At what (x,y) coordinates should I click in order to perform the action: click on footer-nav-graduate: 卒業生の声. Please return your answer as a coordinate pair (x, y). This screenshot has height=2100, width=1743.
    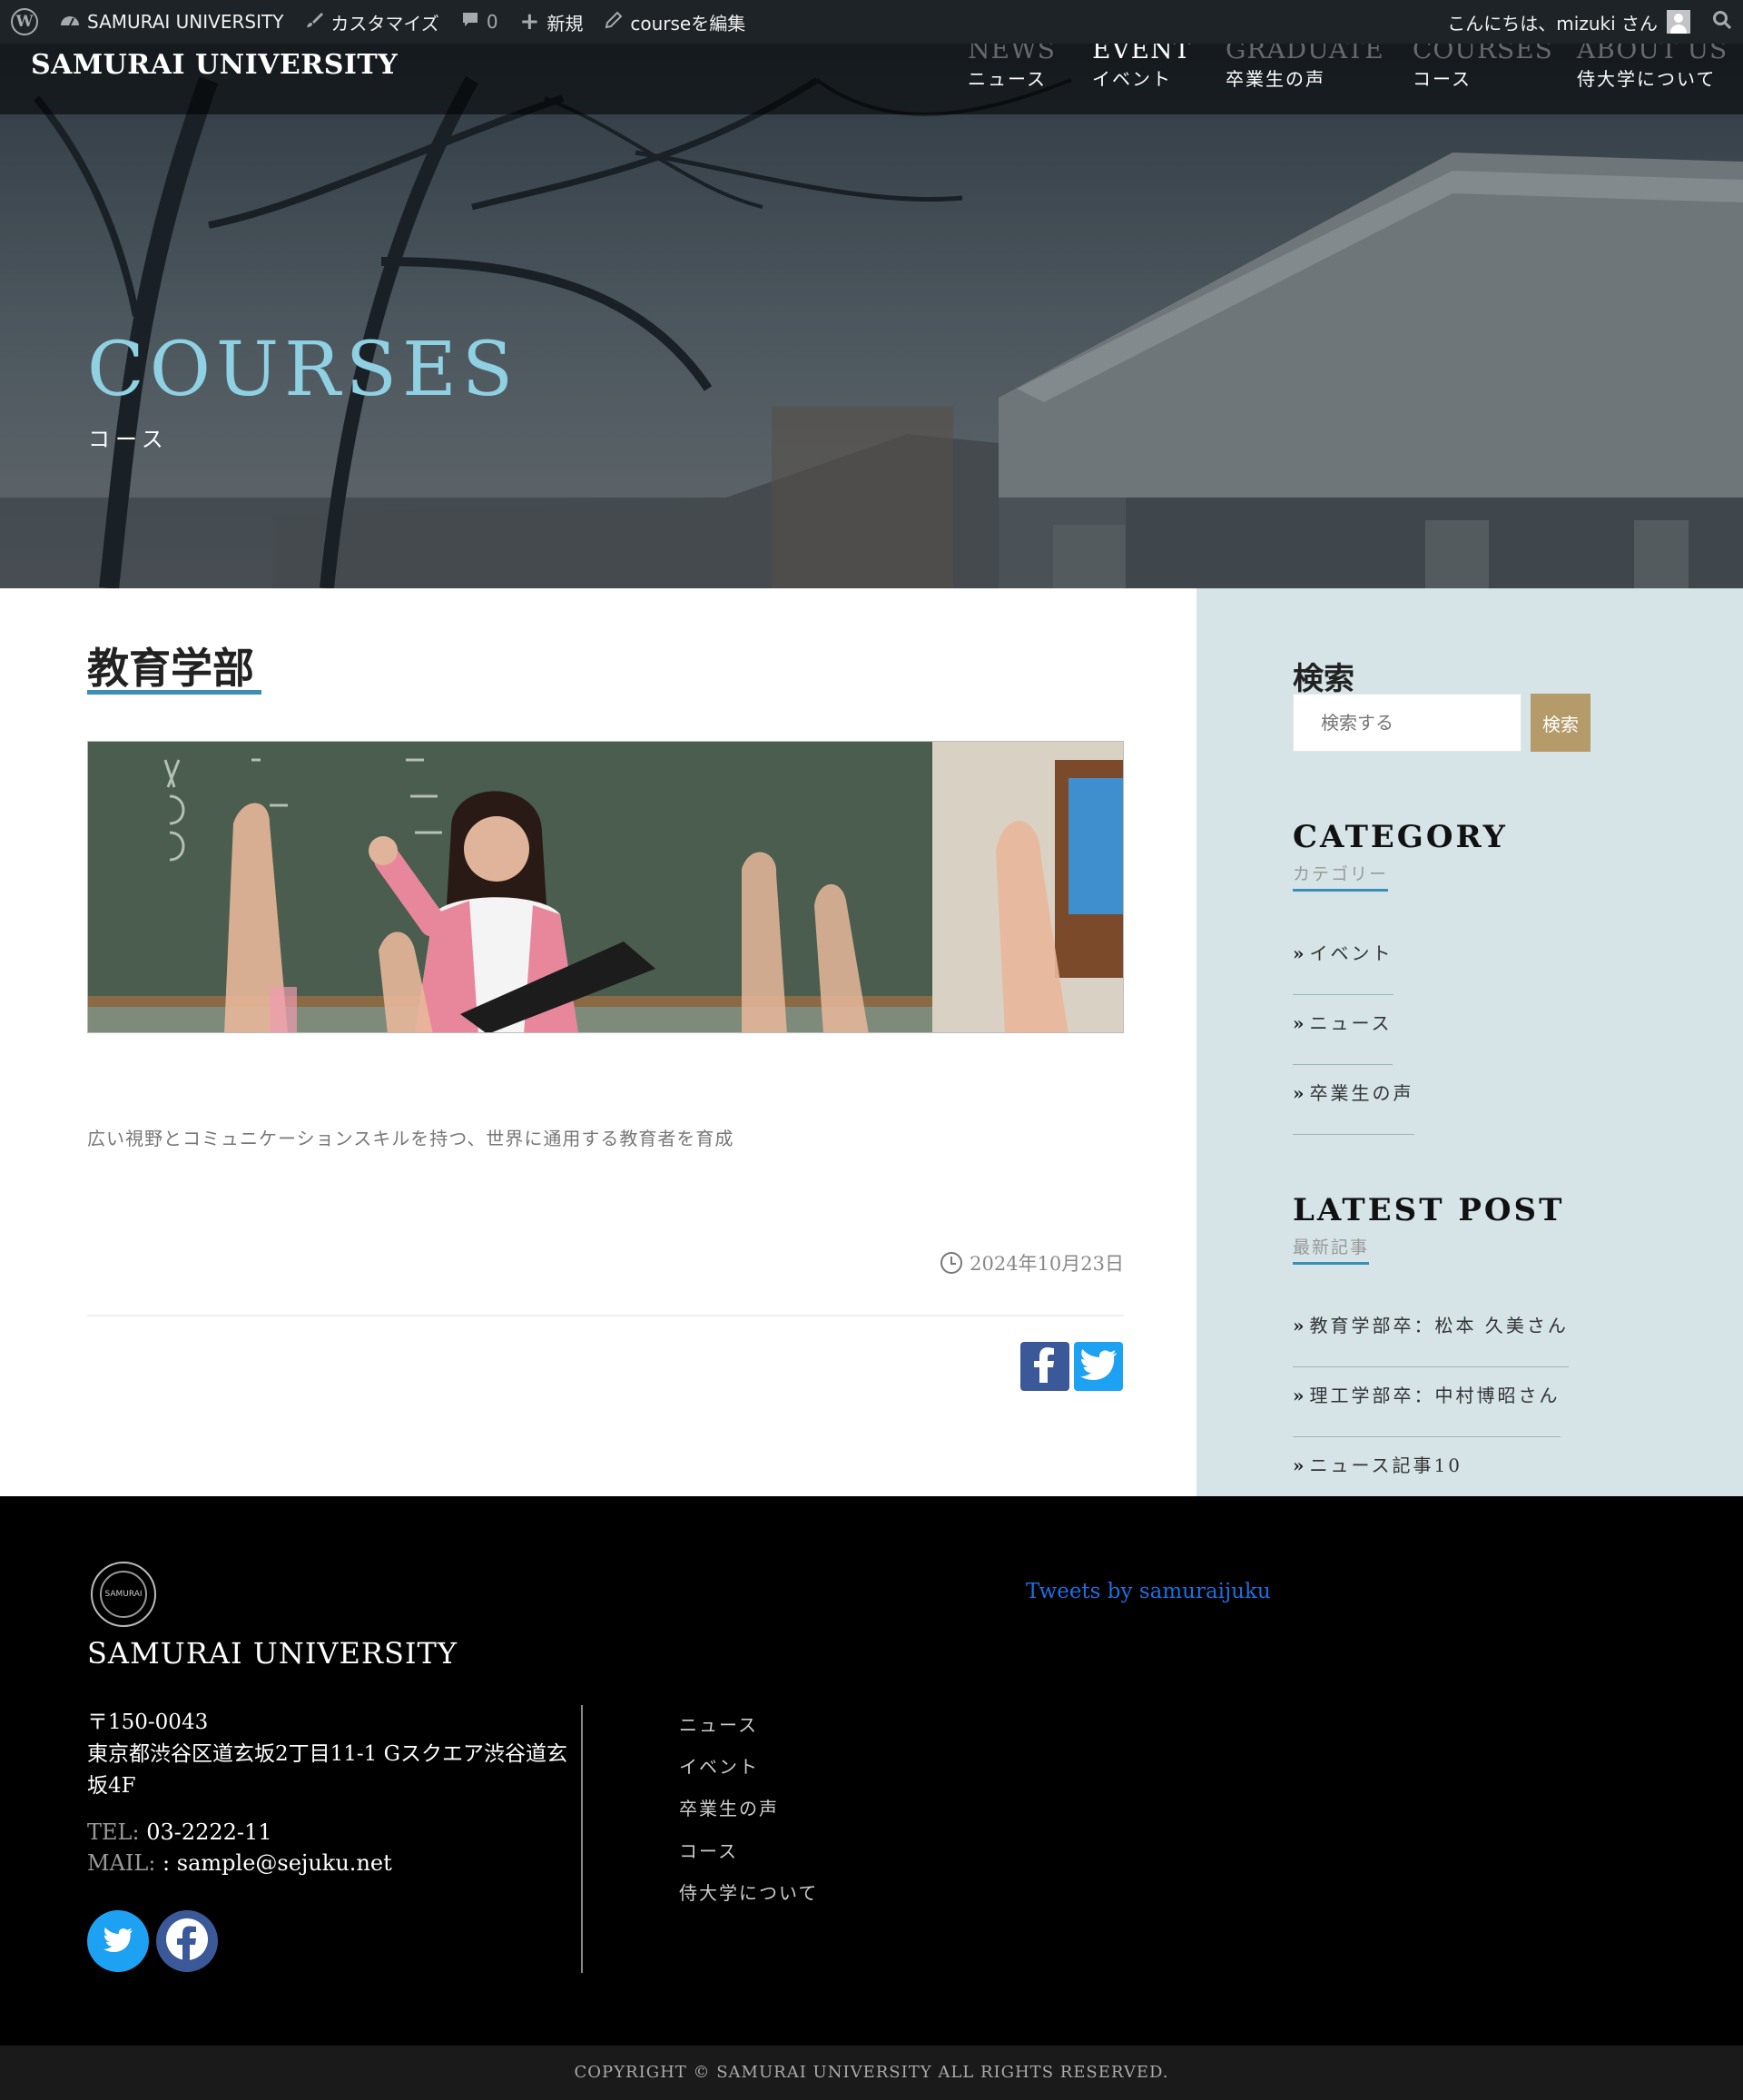
    Looking at the image, I should click on (729, 1807).